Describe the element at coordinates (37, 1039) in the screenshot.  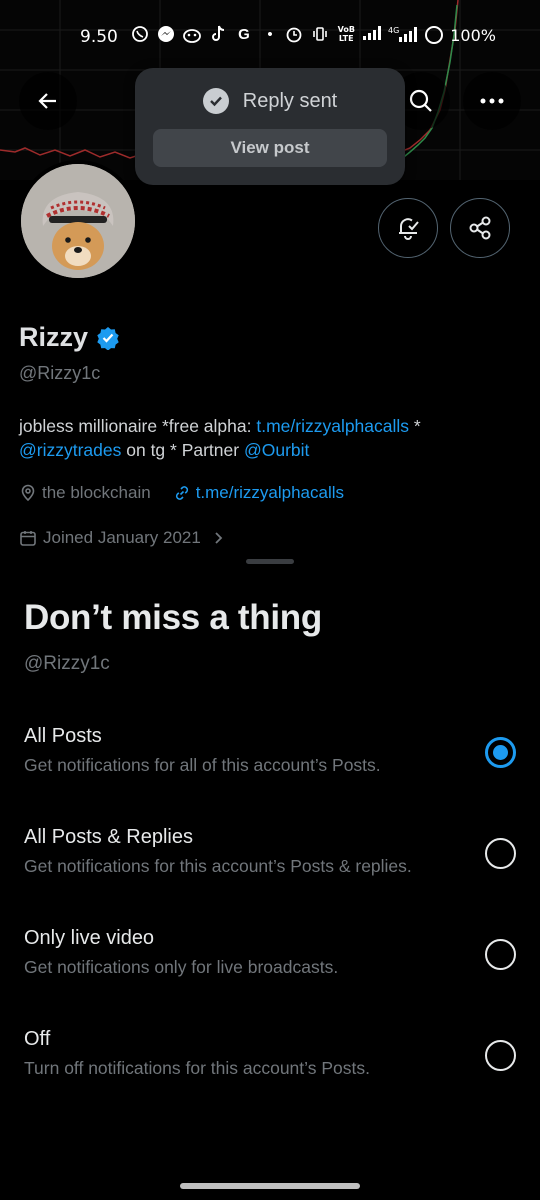
I see `option-title: Off` at that location.